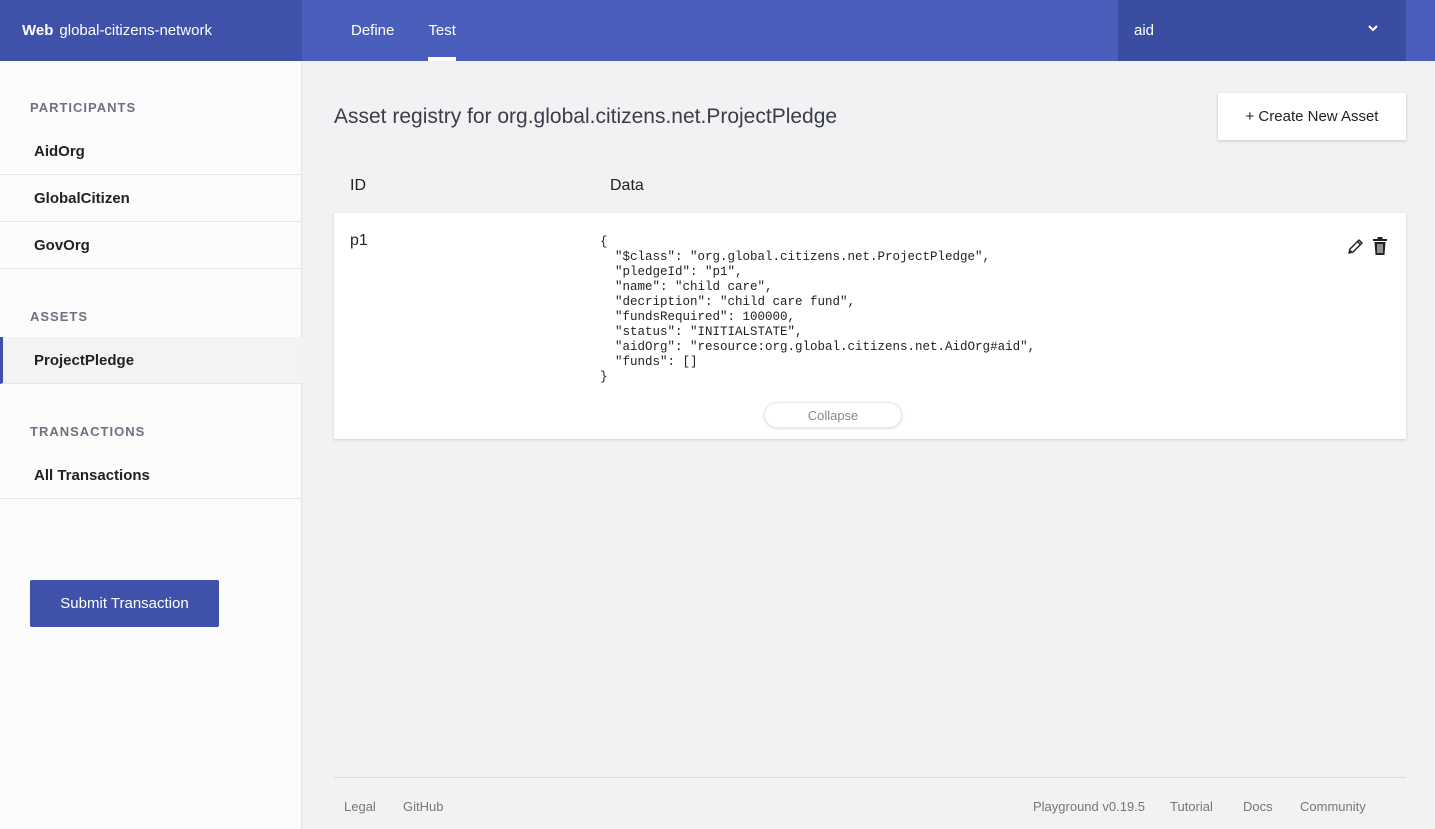 This screenshot has width=1435, height=829. I want to click on brand: Web global-citizens-network, so click(151, 30).